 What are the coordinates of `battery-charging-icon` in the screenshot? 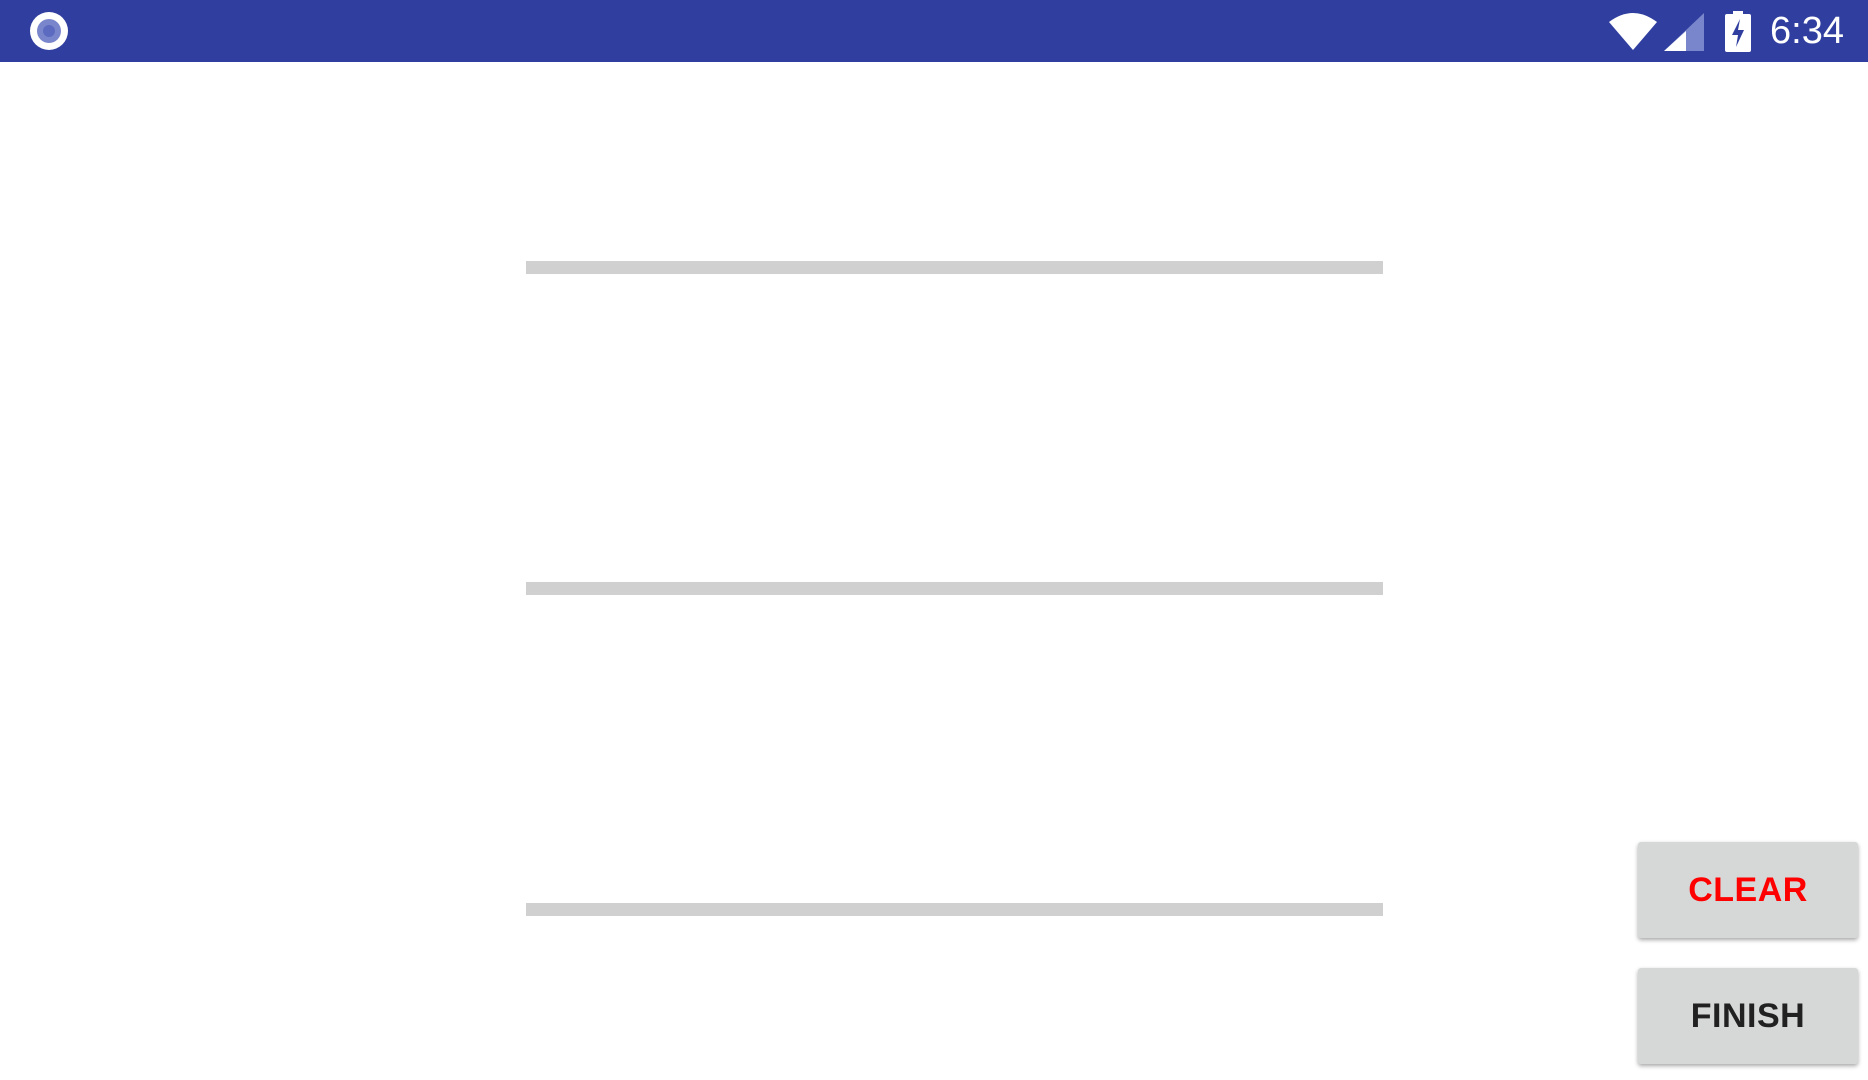 It's located at (1738, 31).